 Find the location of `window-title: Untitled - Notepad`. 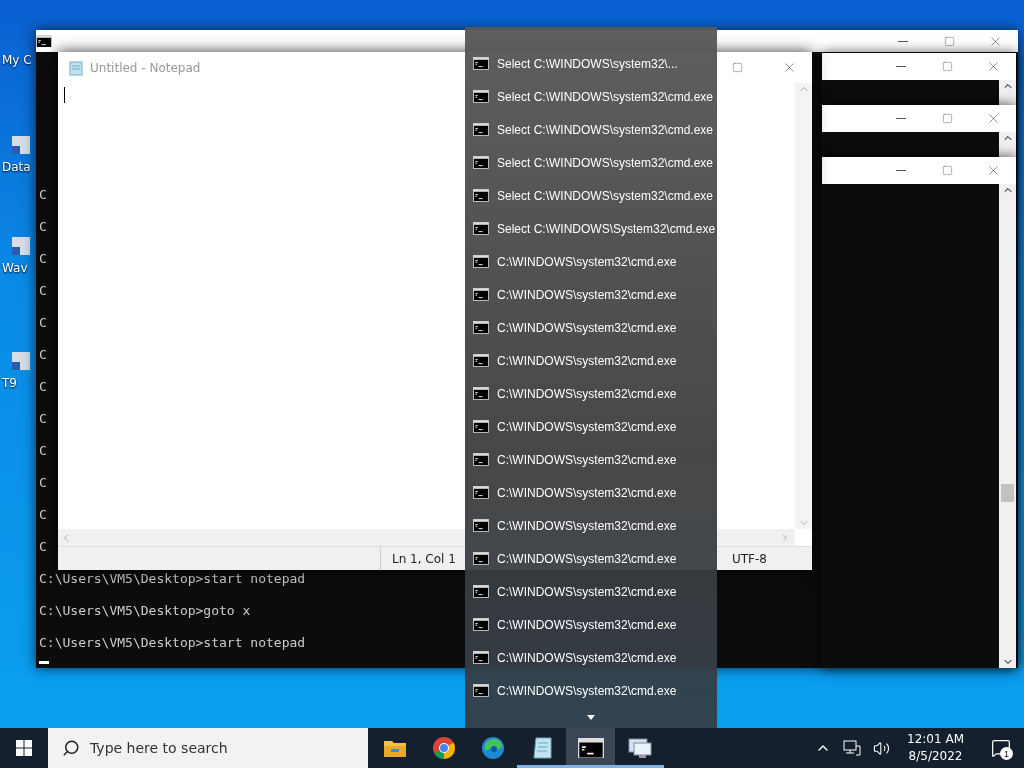

window-title: Untitled - Notepad is located at coordinates (145, 67).